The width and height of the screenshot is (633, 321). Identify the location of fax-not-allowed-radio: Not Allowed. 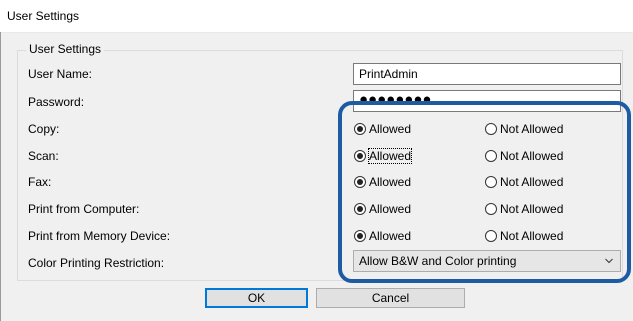
(524, 182).